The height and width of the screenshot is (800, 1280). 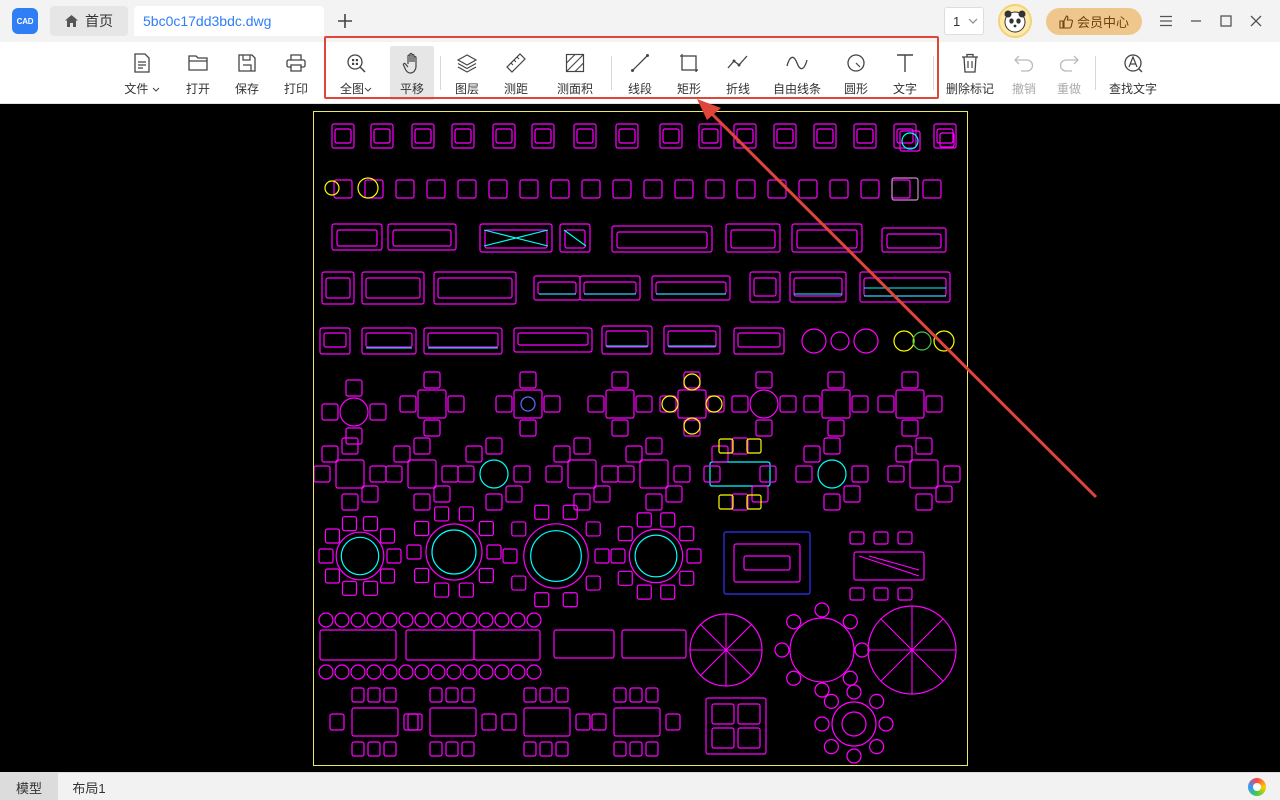 I want to click on maximize-button, so click(x=1226, y=21).